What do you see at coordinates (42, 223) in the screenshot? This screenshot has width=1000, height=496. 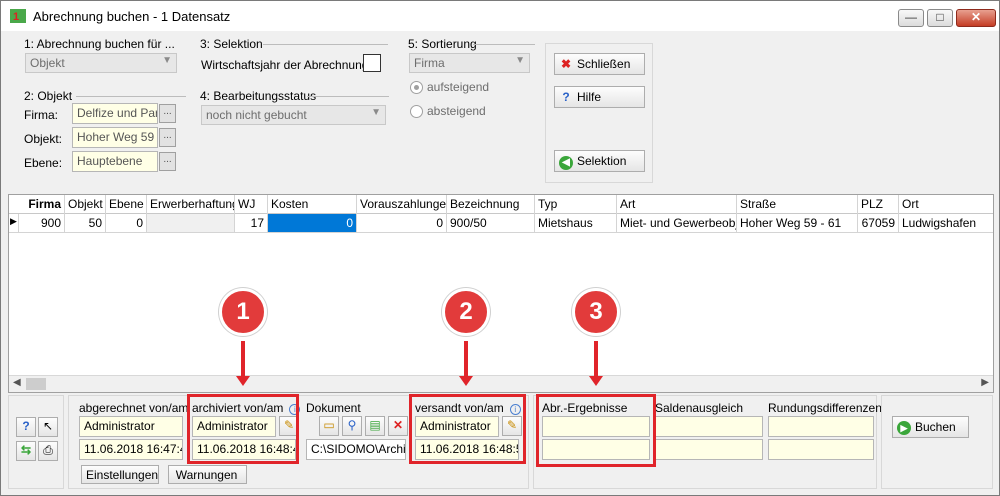 I see `cell-firma: 900` at bounding box center [42, 223].